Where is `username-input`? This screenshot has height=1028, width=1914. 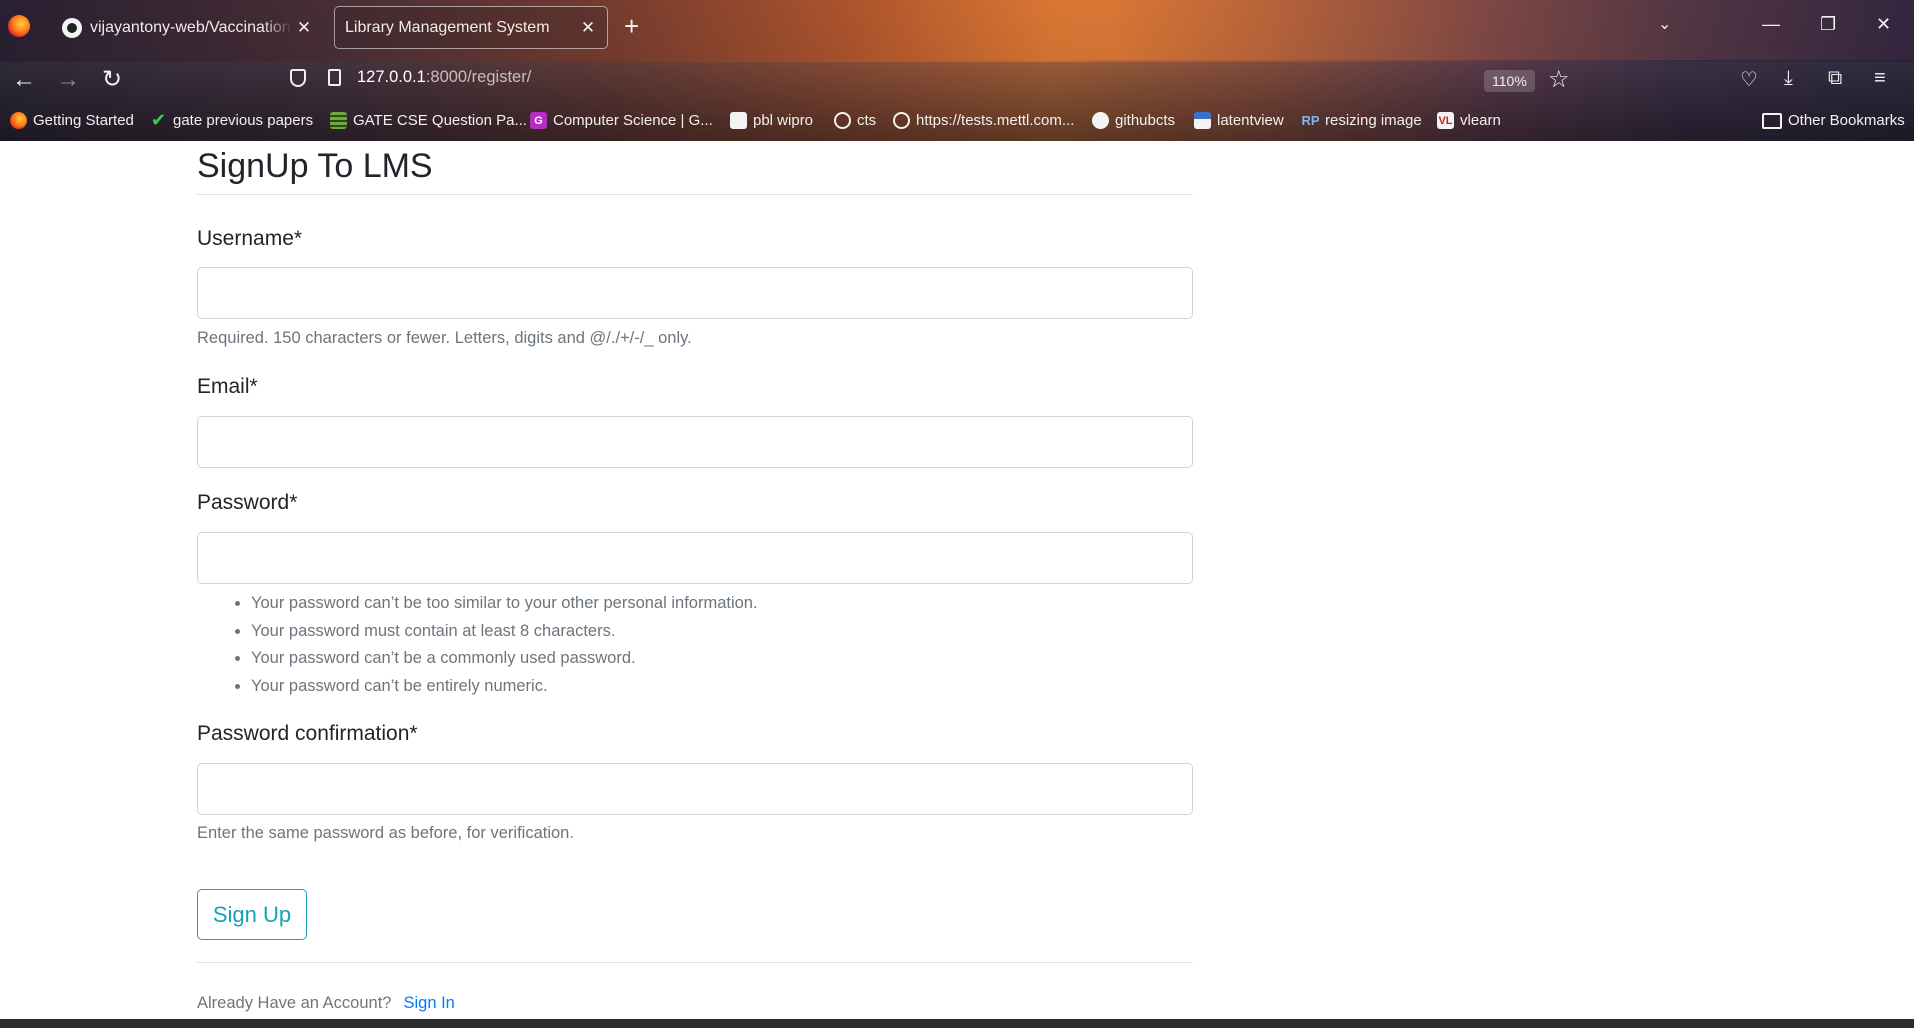
username-input is located at coordinates (695, 293).